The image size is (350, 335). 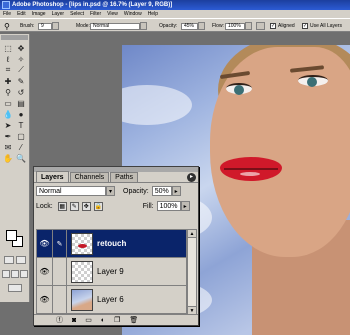 I want to click on eraser-tool-icon: ▭, so click(x=8, y=103).